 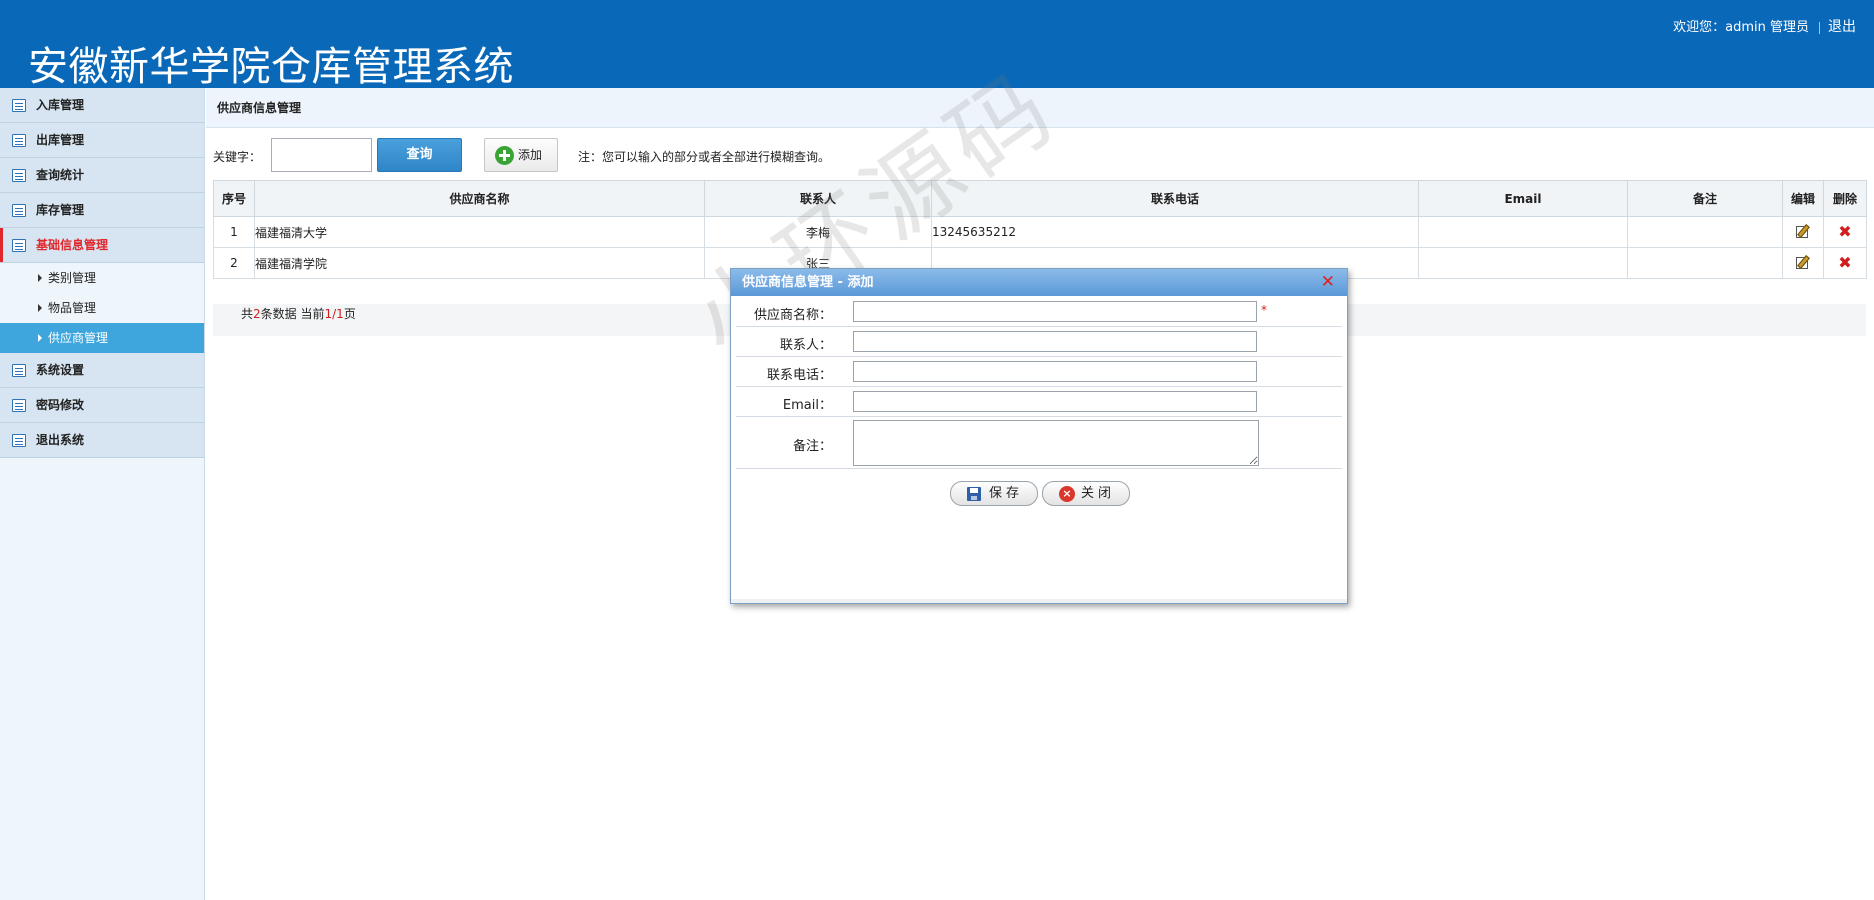 What do you see at coordinates (1705, 198) in the screenshot?
I see `col-header-remark: 备注` at bounding box center [1705, 198].